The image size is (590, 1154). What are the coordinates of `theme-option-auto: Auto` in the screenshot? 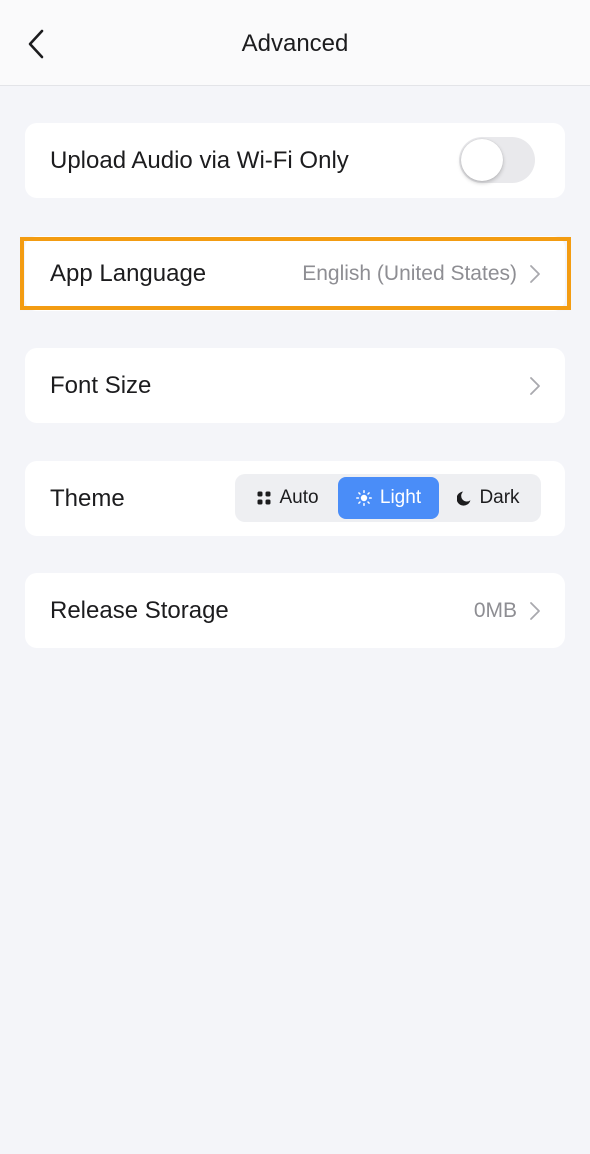 It's located at (288, 498).